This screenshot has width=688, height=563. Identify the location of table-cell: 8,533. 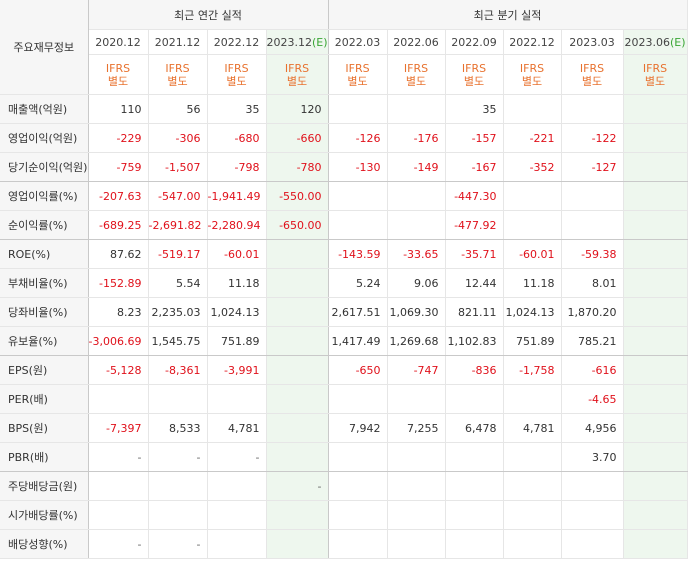
(178, 428).